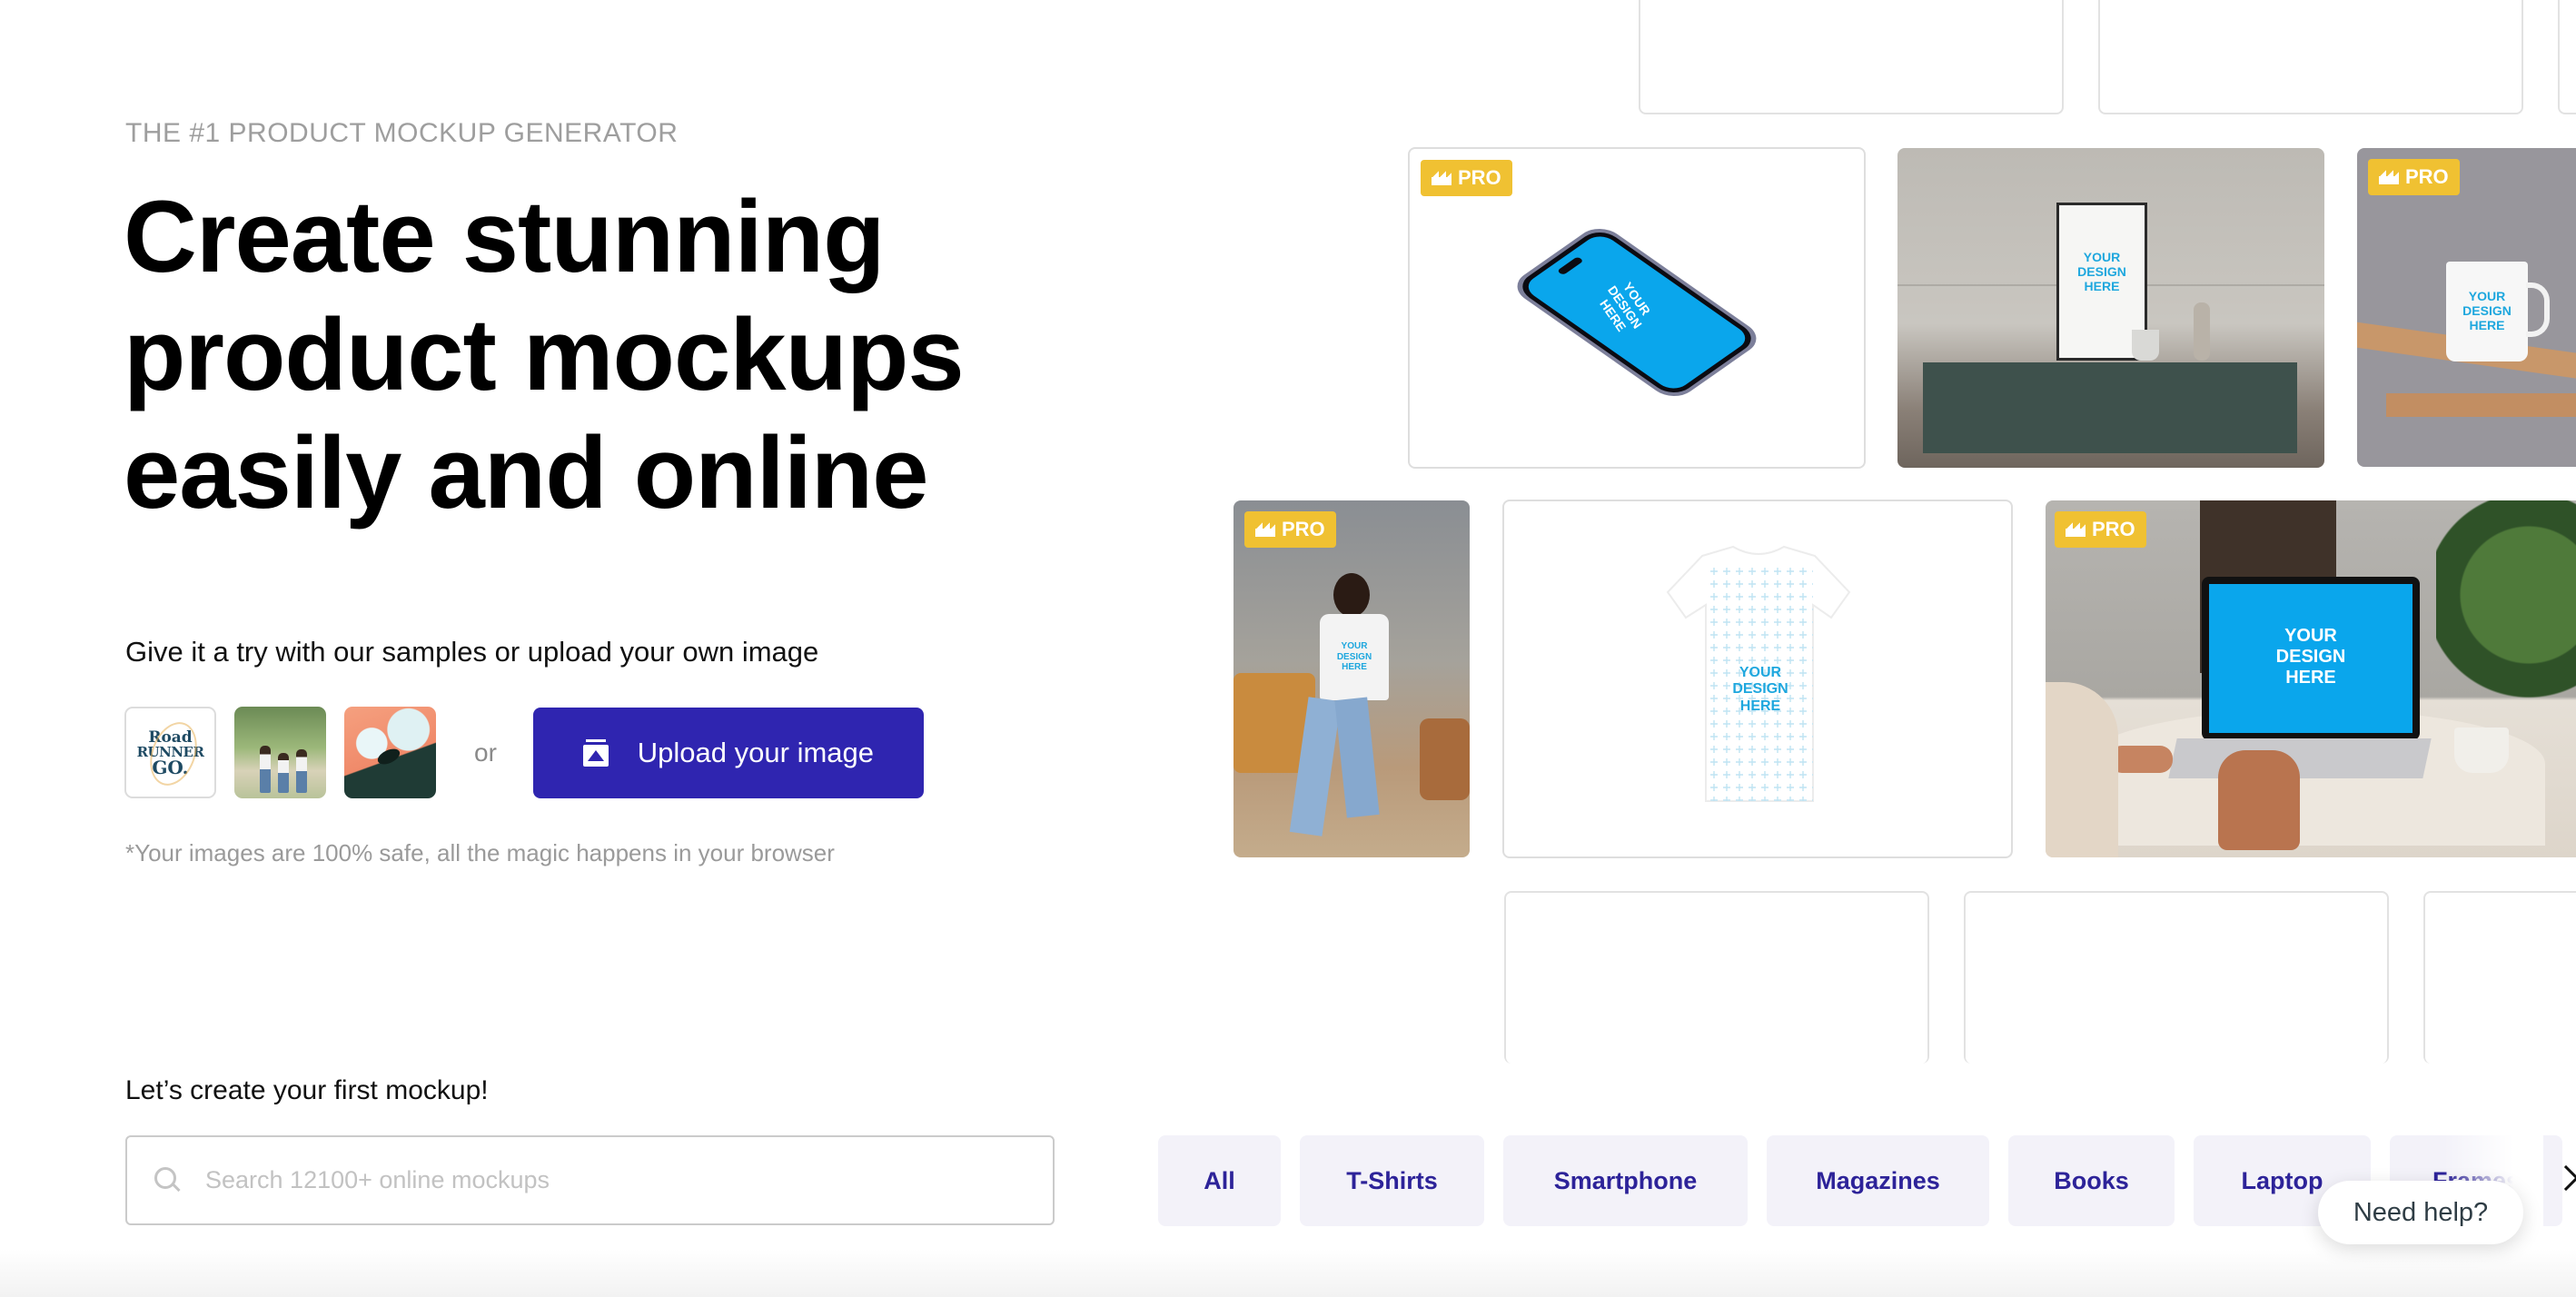  I want to click on search-icon, so click(168, 1180).